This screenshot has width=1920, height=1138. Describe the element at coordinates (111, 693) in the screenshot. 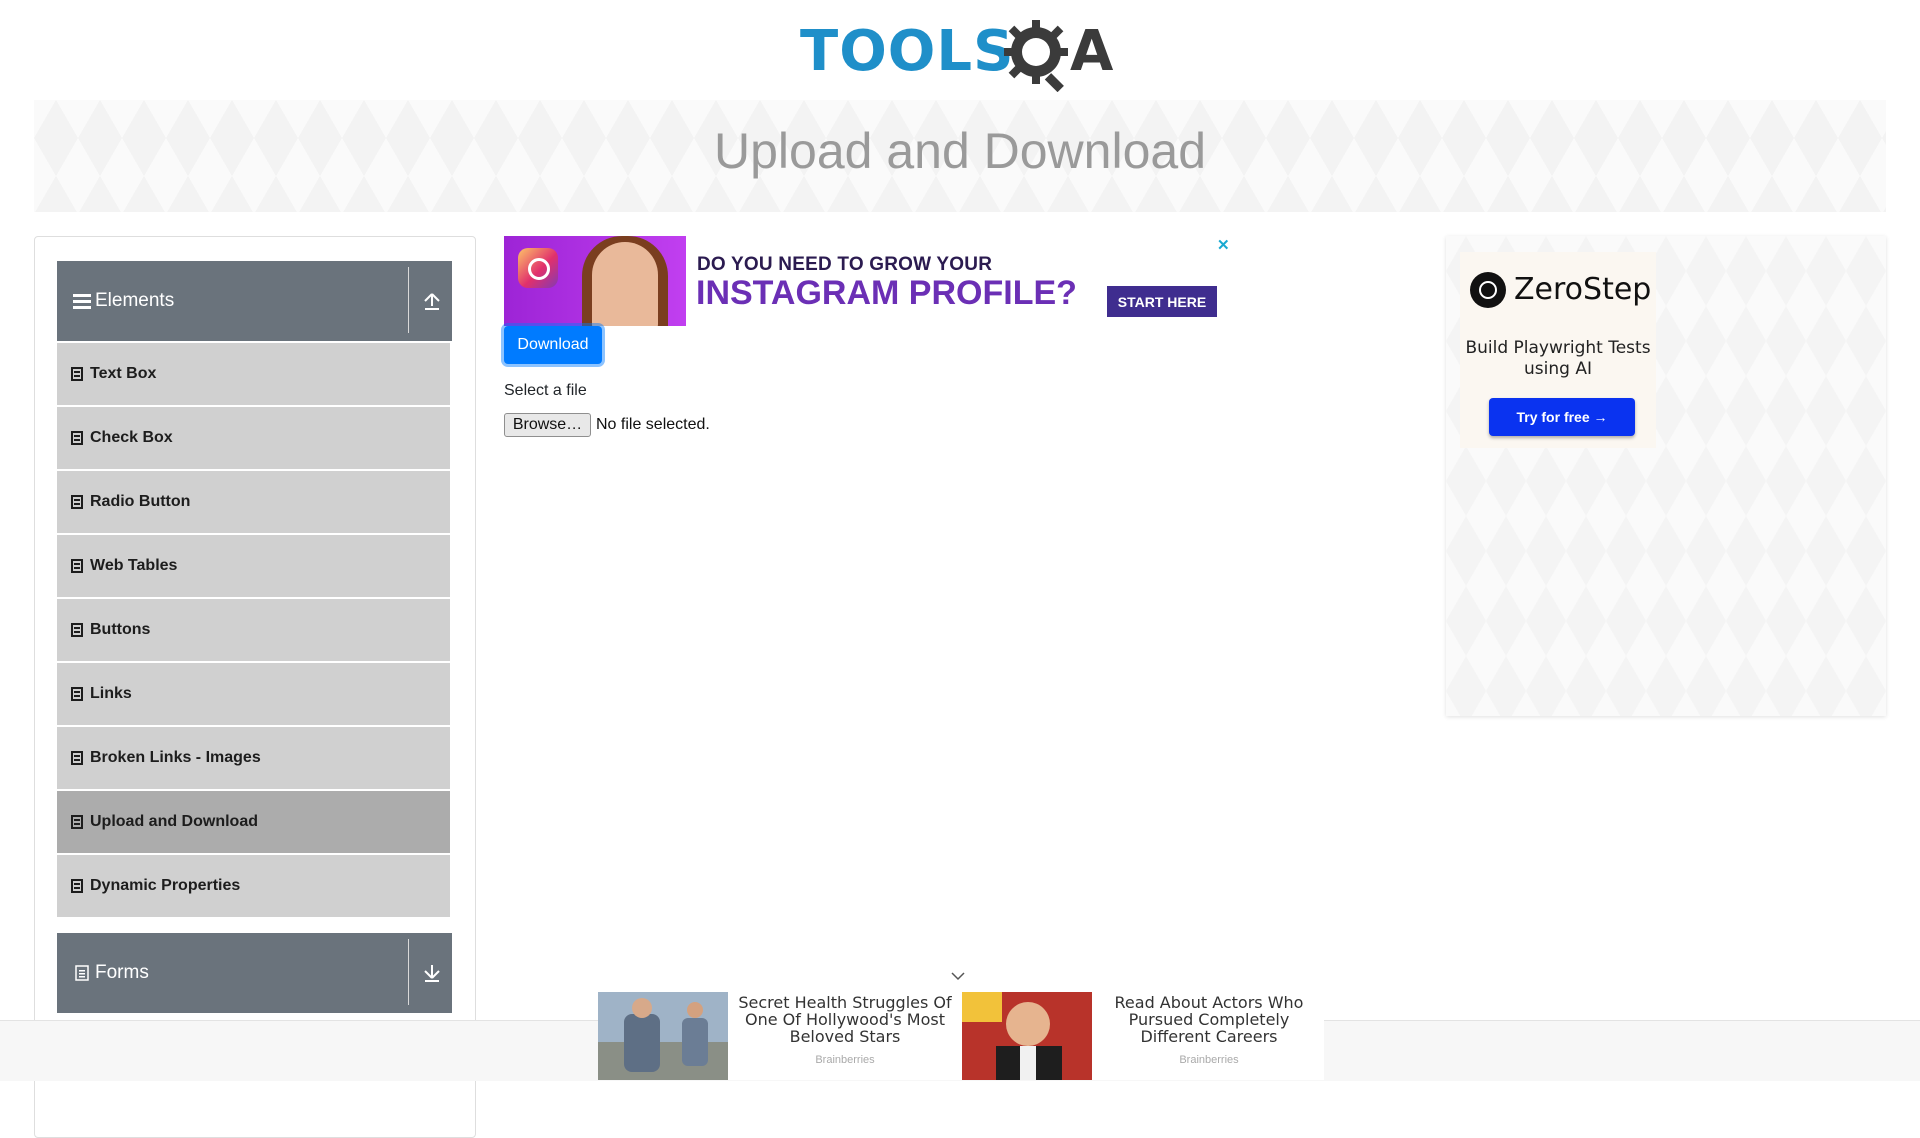

I see `sidebar-item-label: Links` at that location.